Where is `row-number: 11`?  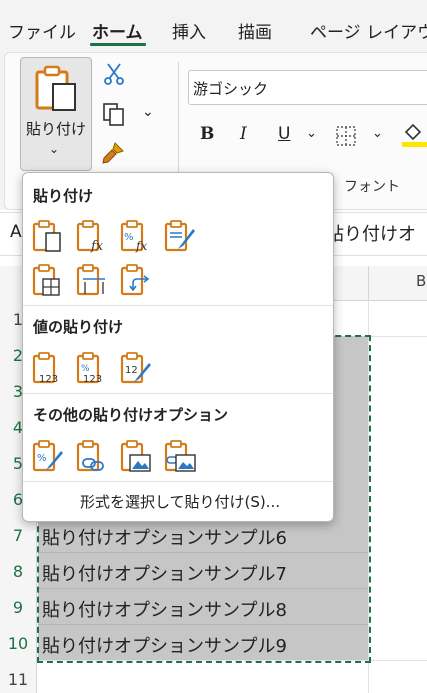
row-number: 11 is located at coordinates (18, 679).